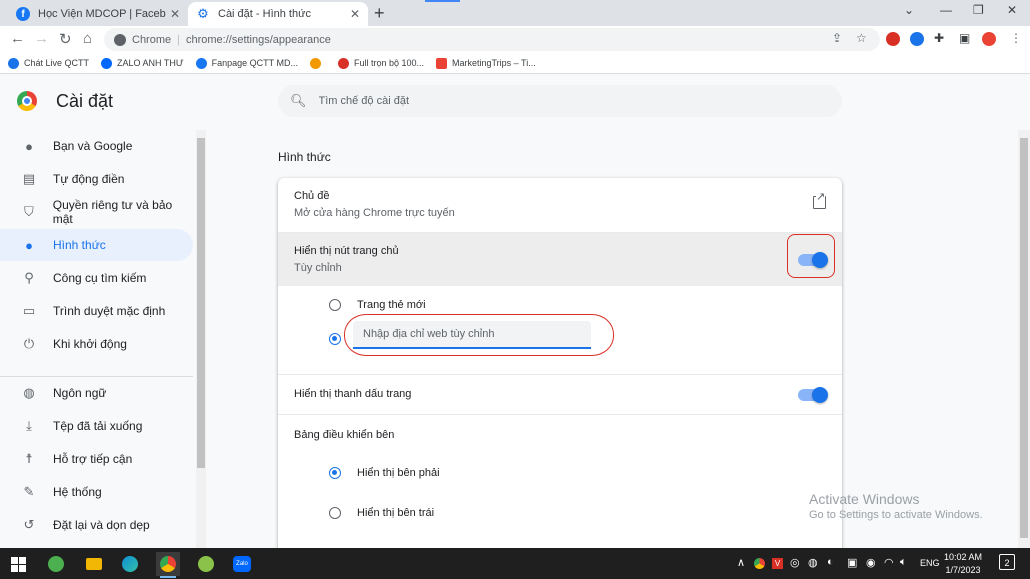 Image resolution: width=1030 pixels, height=579 pixels. What do you see at coordinates (871, 562) in the screenshot?
I see `tray-app-icon: ◉` at bounding box center [871, 562].